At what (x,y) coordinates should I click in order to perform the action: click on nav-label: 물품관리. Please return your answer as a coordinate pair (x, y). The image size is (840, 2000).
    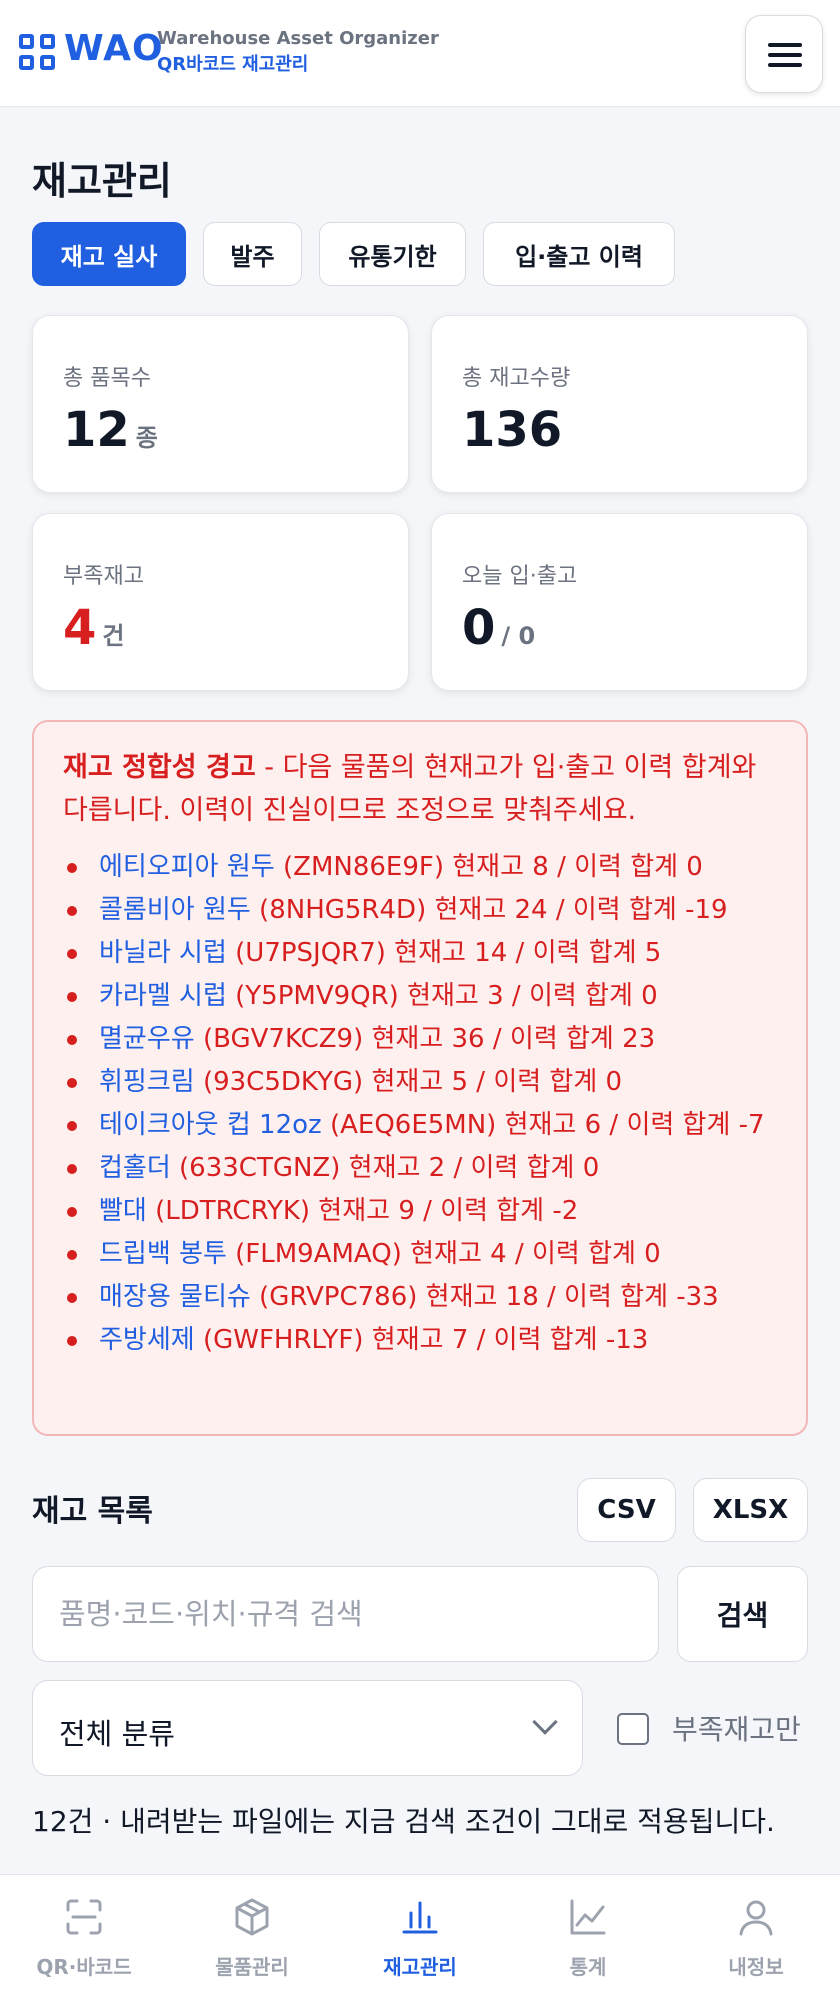
    Looking at the image, I should click on (252, 1967).